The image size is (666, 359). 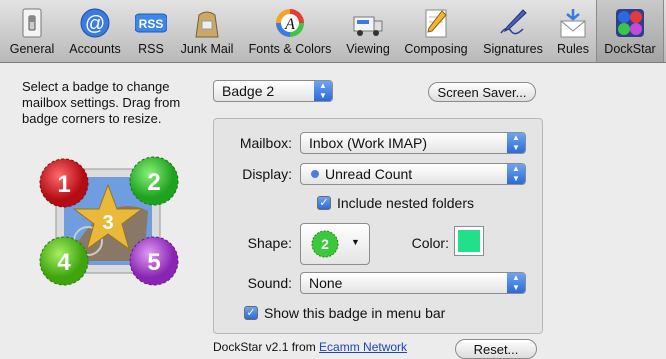 I want to click on toolbar-label-dockstar: DockStar, so click(x=630, y=49).